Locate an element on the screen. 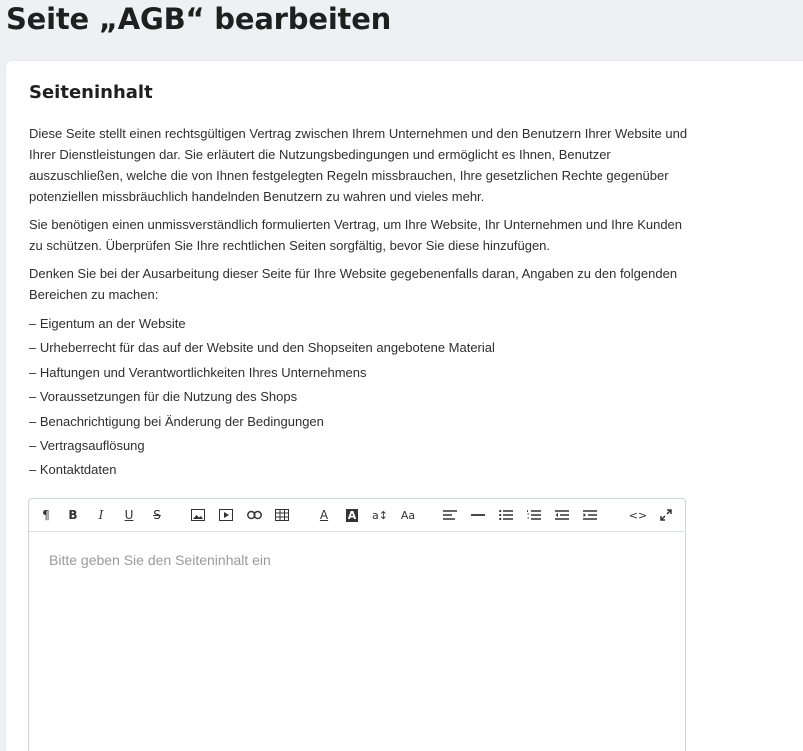  link-icon is located at coordinates (254, 515).